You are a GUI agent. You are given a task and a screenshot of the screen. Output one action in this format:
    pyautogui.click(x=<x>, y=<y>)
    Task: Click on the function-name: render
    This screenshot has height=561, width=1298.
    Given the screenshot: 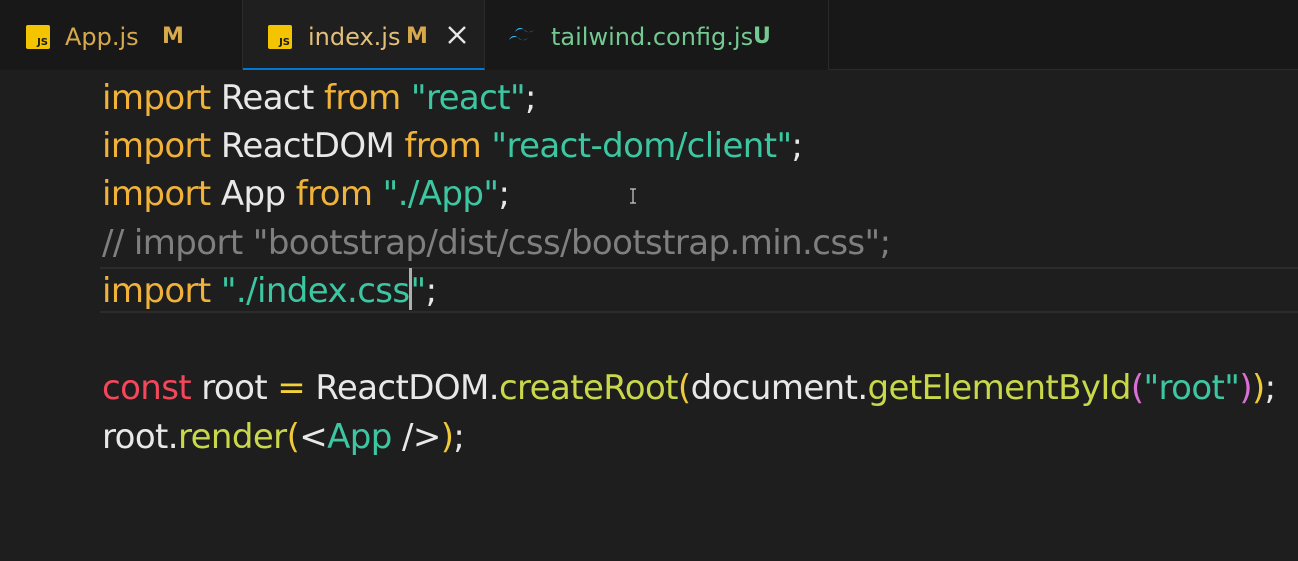 What is the action you would take?
    pyautogui.click(x=232, y=437)
    